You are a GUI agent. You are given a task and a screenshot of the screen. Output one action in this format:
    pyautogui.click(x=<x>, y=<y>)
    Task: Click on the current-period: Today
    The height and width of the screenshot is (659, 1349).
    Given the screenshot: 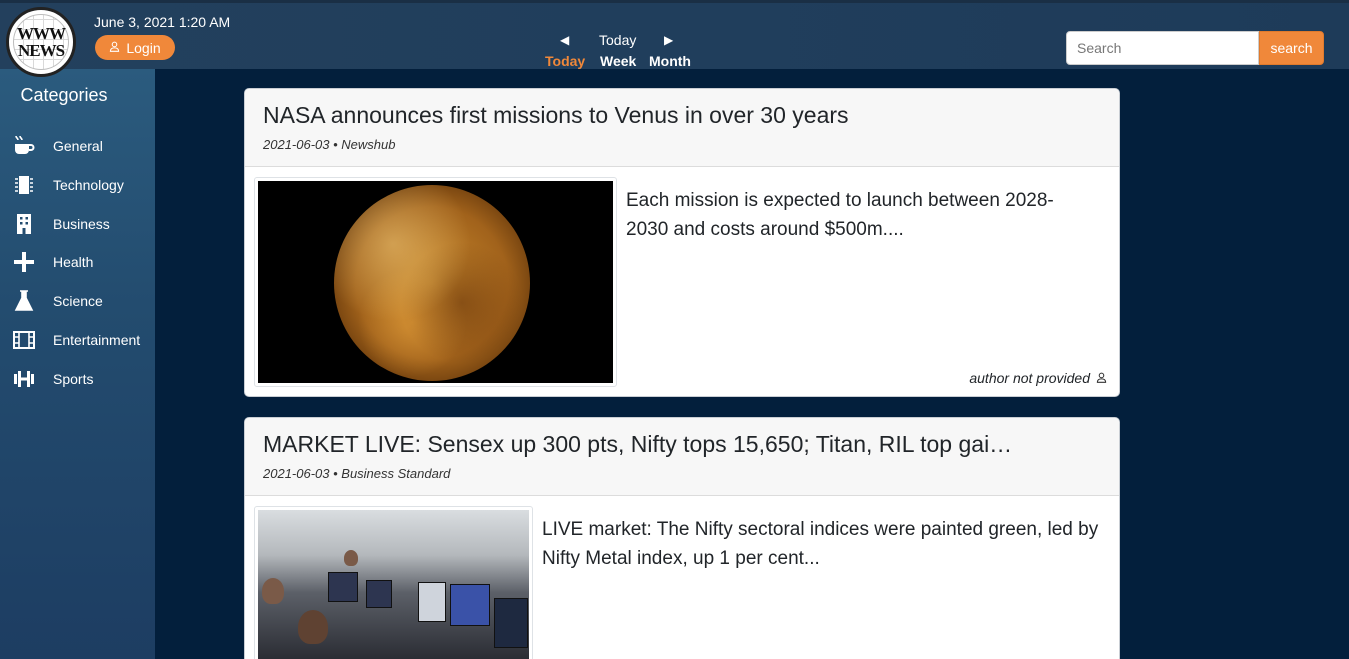 What is the action you would take?
    pyautogui.click(x=618, y=40)
    